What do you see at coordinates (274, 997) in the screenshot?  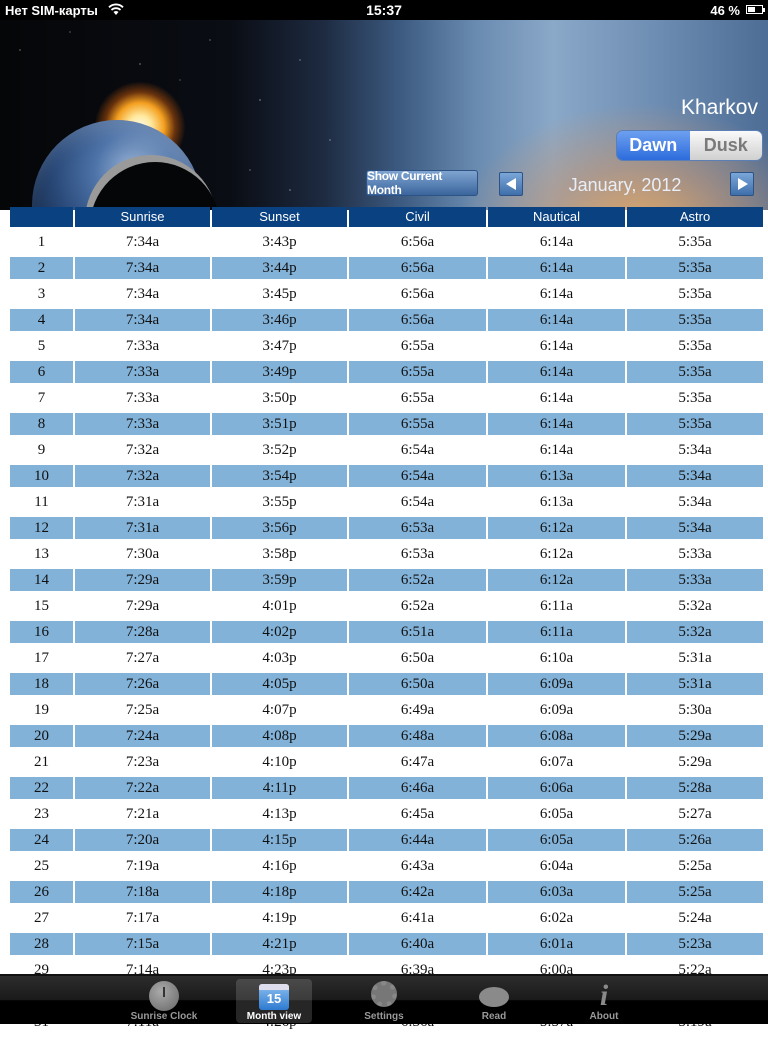 I see `calendar-icon: 15` at bounding box center [274, 997].